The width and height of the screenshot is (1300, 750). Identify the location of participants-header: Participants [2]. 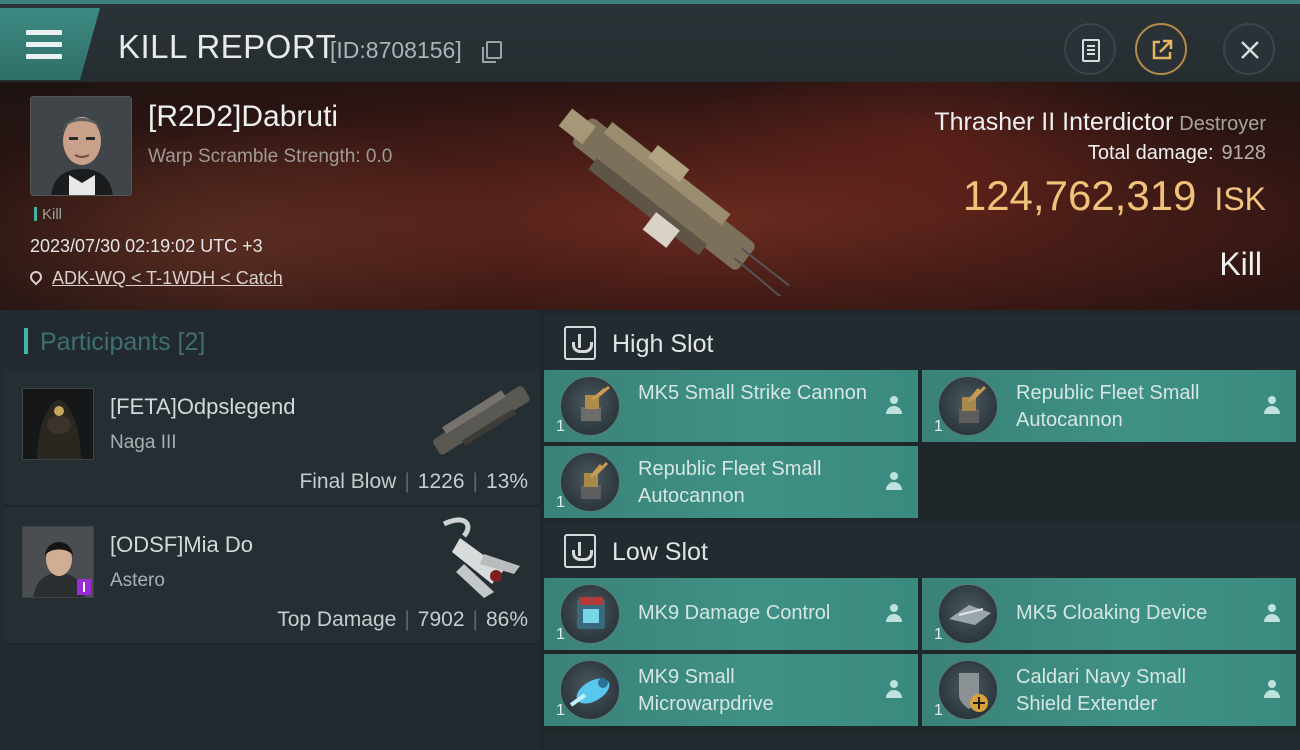
(270, 340).